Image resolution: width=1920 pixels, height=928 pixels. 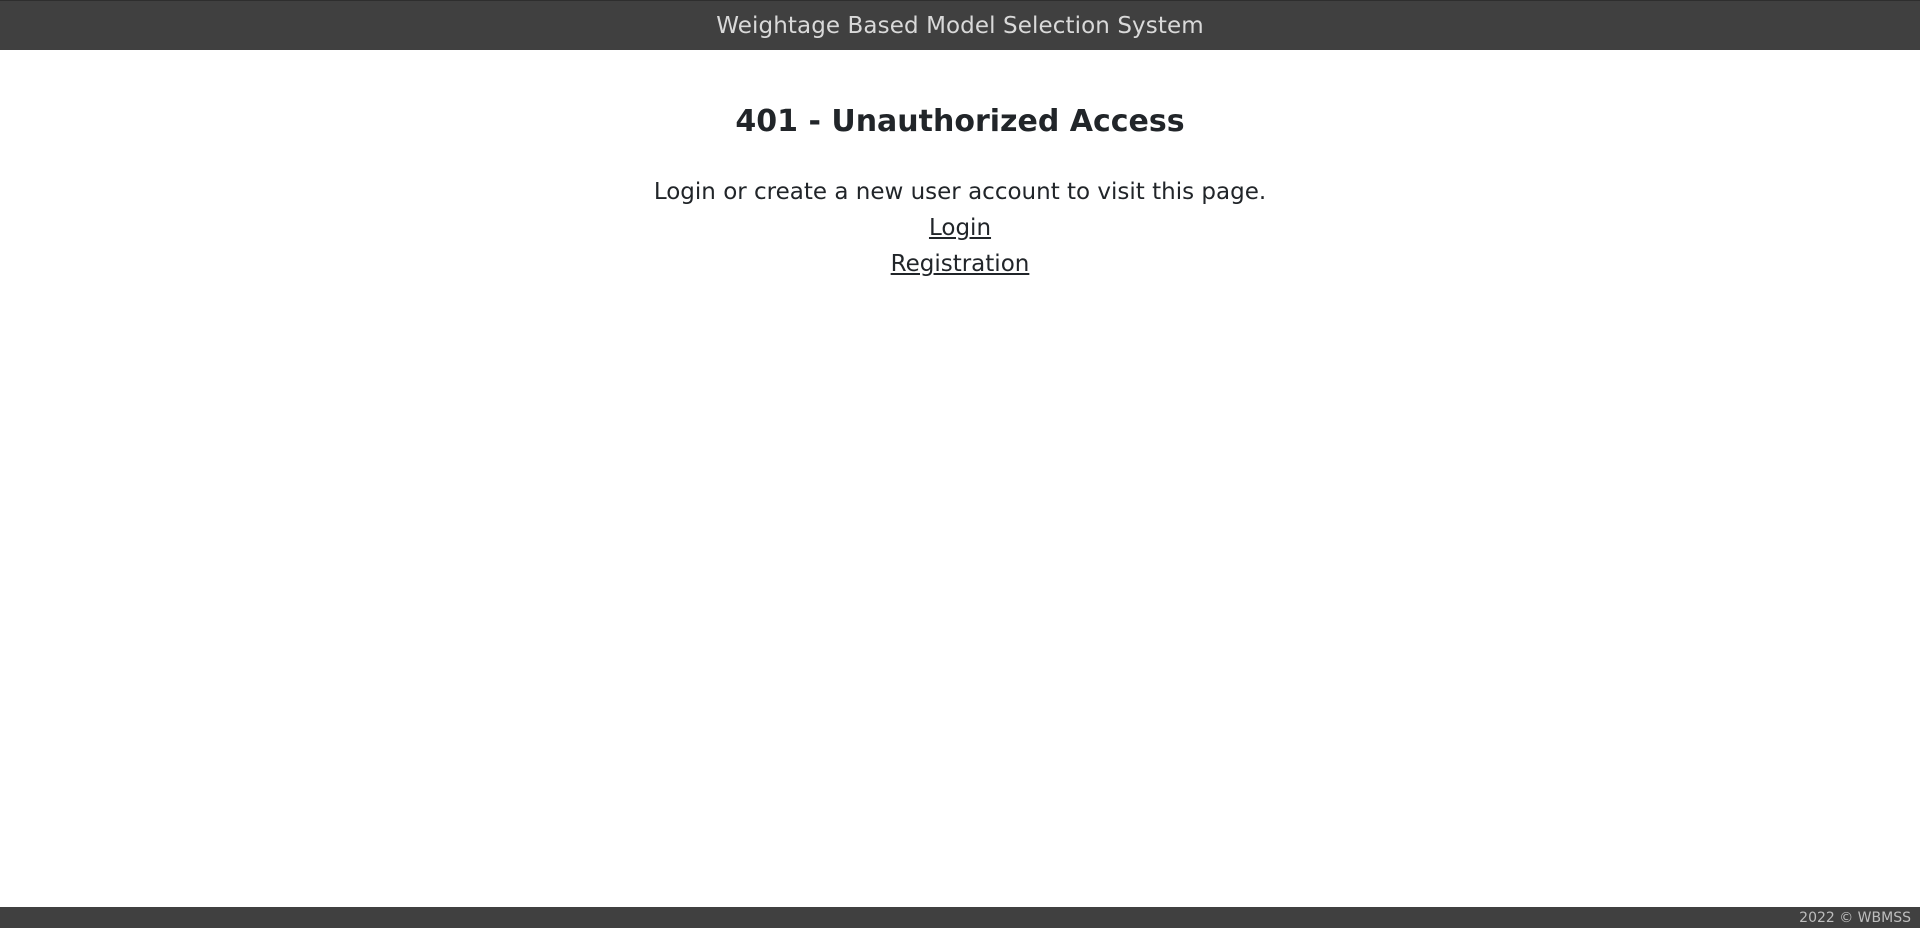 I want to click on app-header: Weightage Based Model Selection System, so click(x=960, y=25).